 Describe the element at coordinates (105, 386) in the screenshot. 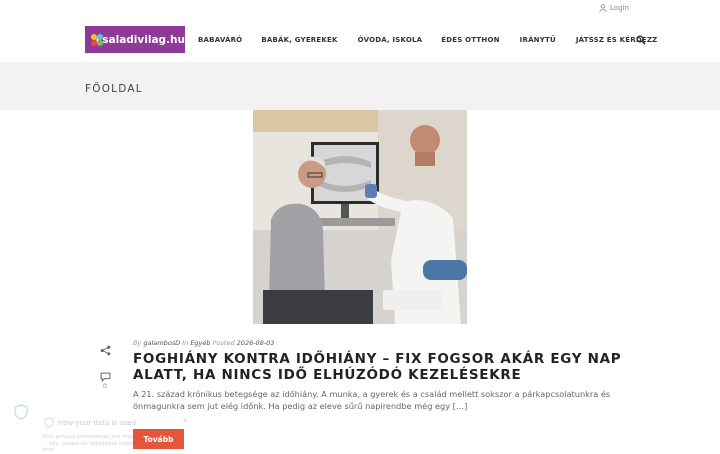

I see `comment-count: 0` at that location.